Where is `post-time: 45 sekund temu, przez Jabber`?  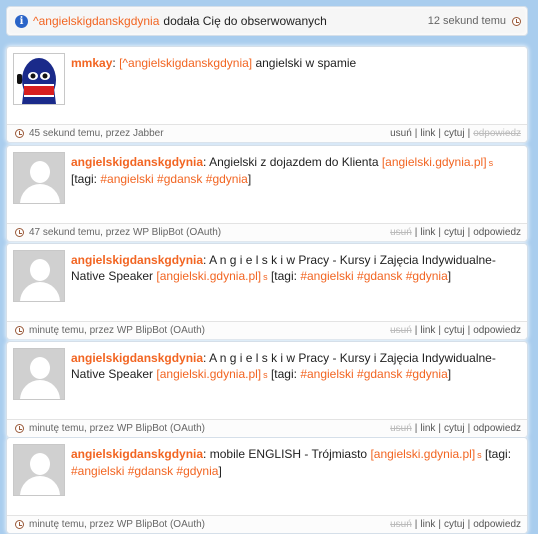 post-time: 45 sekund temu, przez Jabber is located at coordinates (96, 133).